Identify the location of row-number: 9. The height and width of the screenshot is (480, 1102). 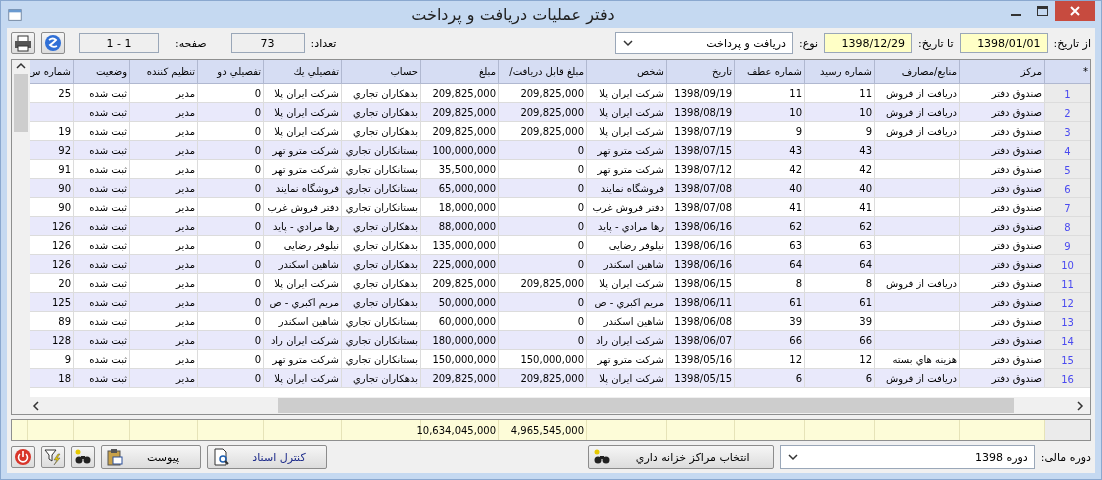
(1067, 245).